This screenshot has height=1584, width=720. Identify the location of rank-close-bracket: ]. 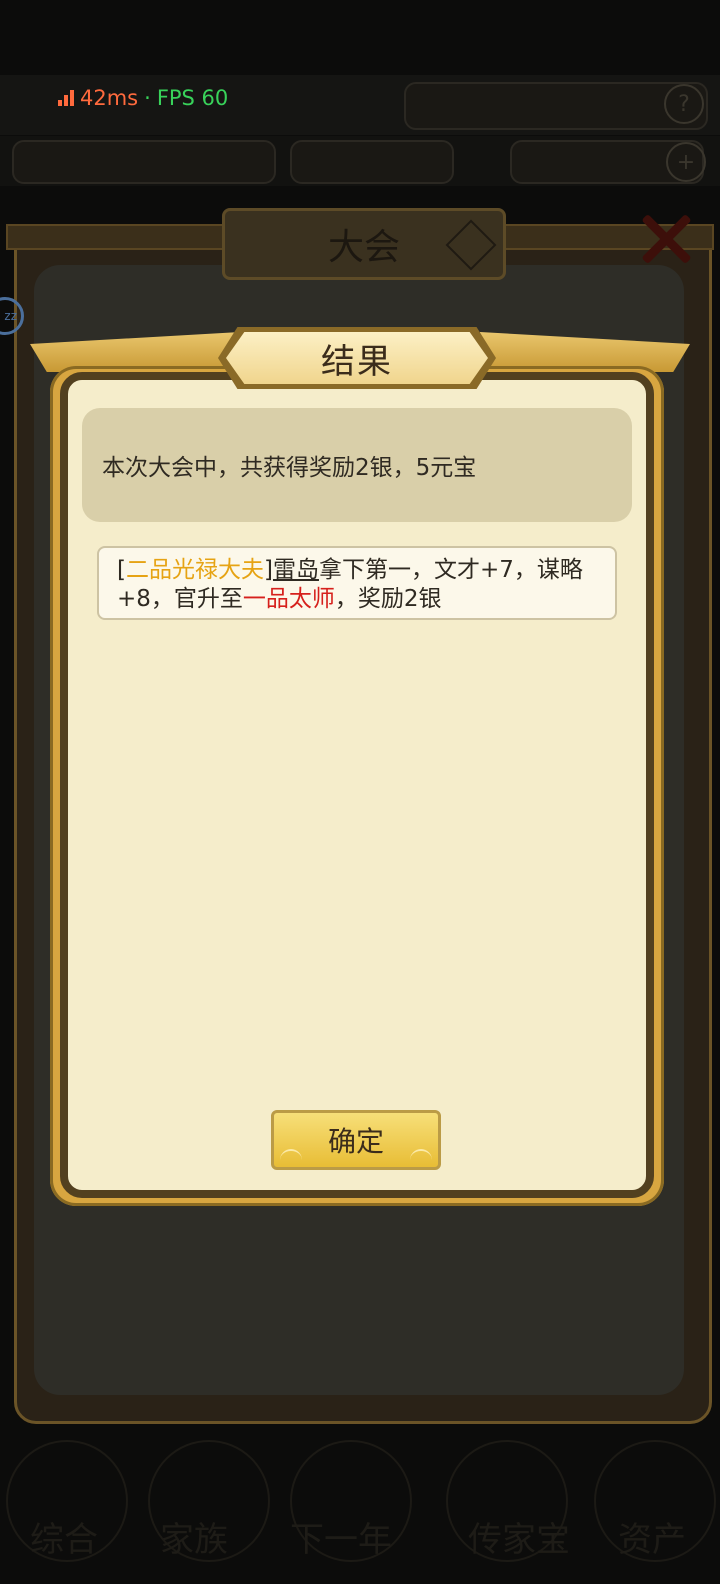
(268, 570).